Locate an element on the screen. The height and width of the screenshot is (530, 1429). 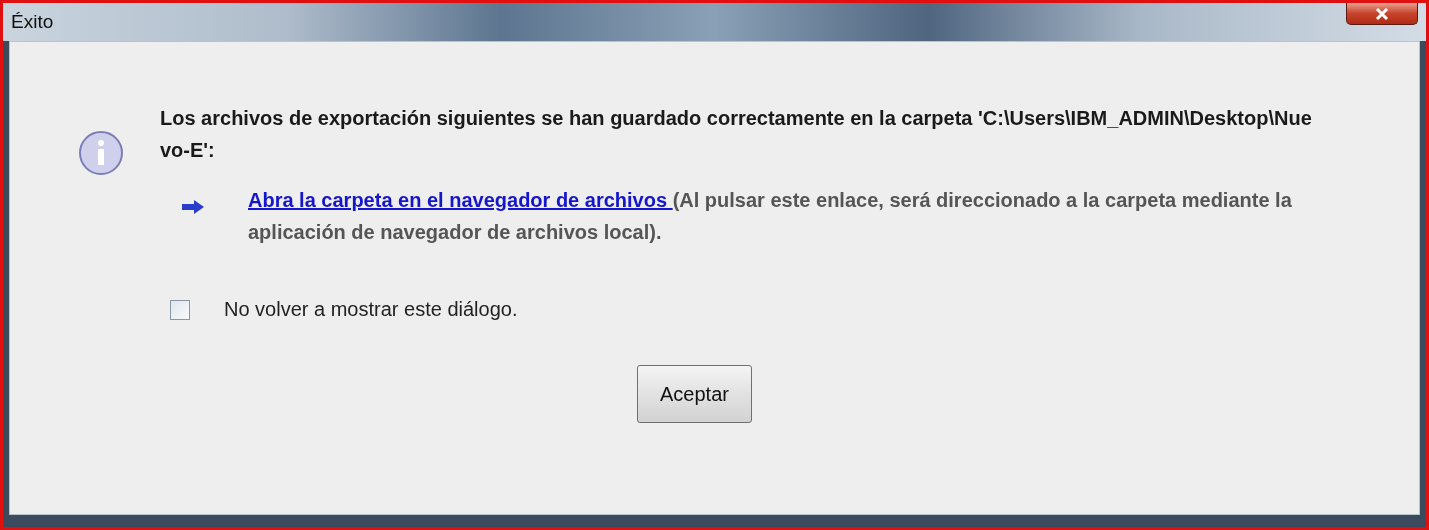
accept-button: Aceptar is located at coordinates (694, 394).